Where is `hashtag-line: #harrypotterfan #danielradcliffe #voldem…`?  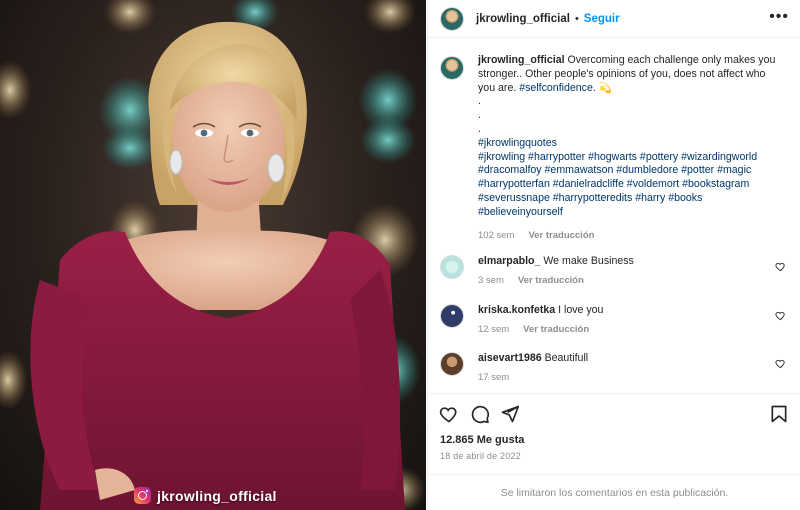
hashtag-line: #harrypotterfan #danielradcliffe #voldem… is located at coordinates (628, 185).